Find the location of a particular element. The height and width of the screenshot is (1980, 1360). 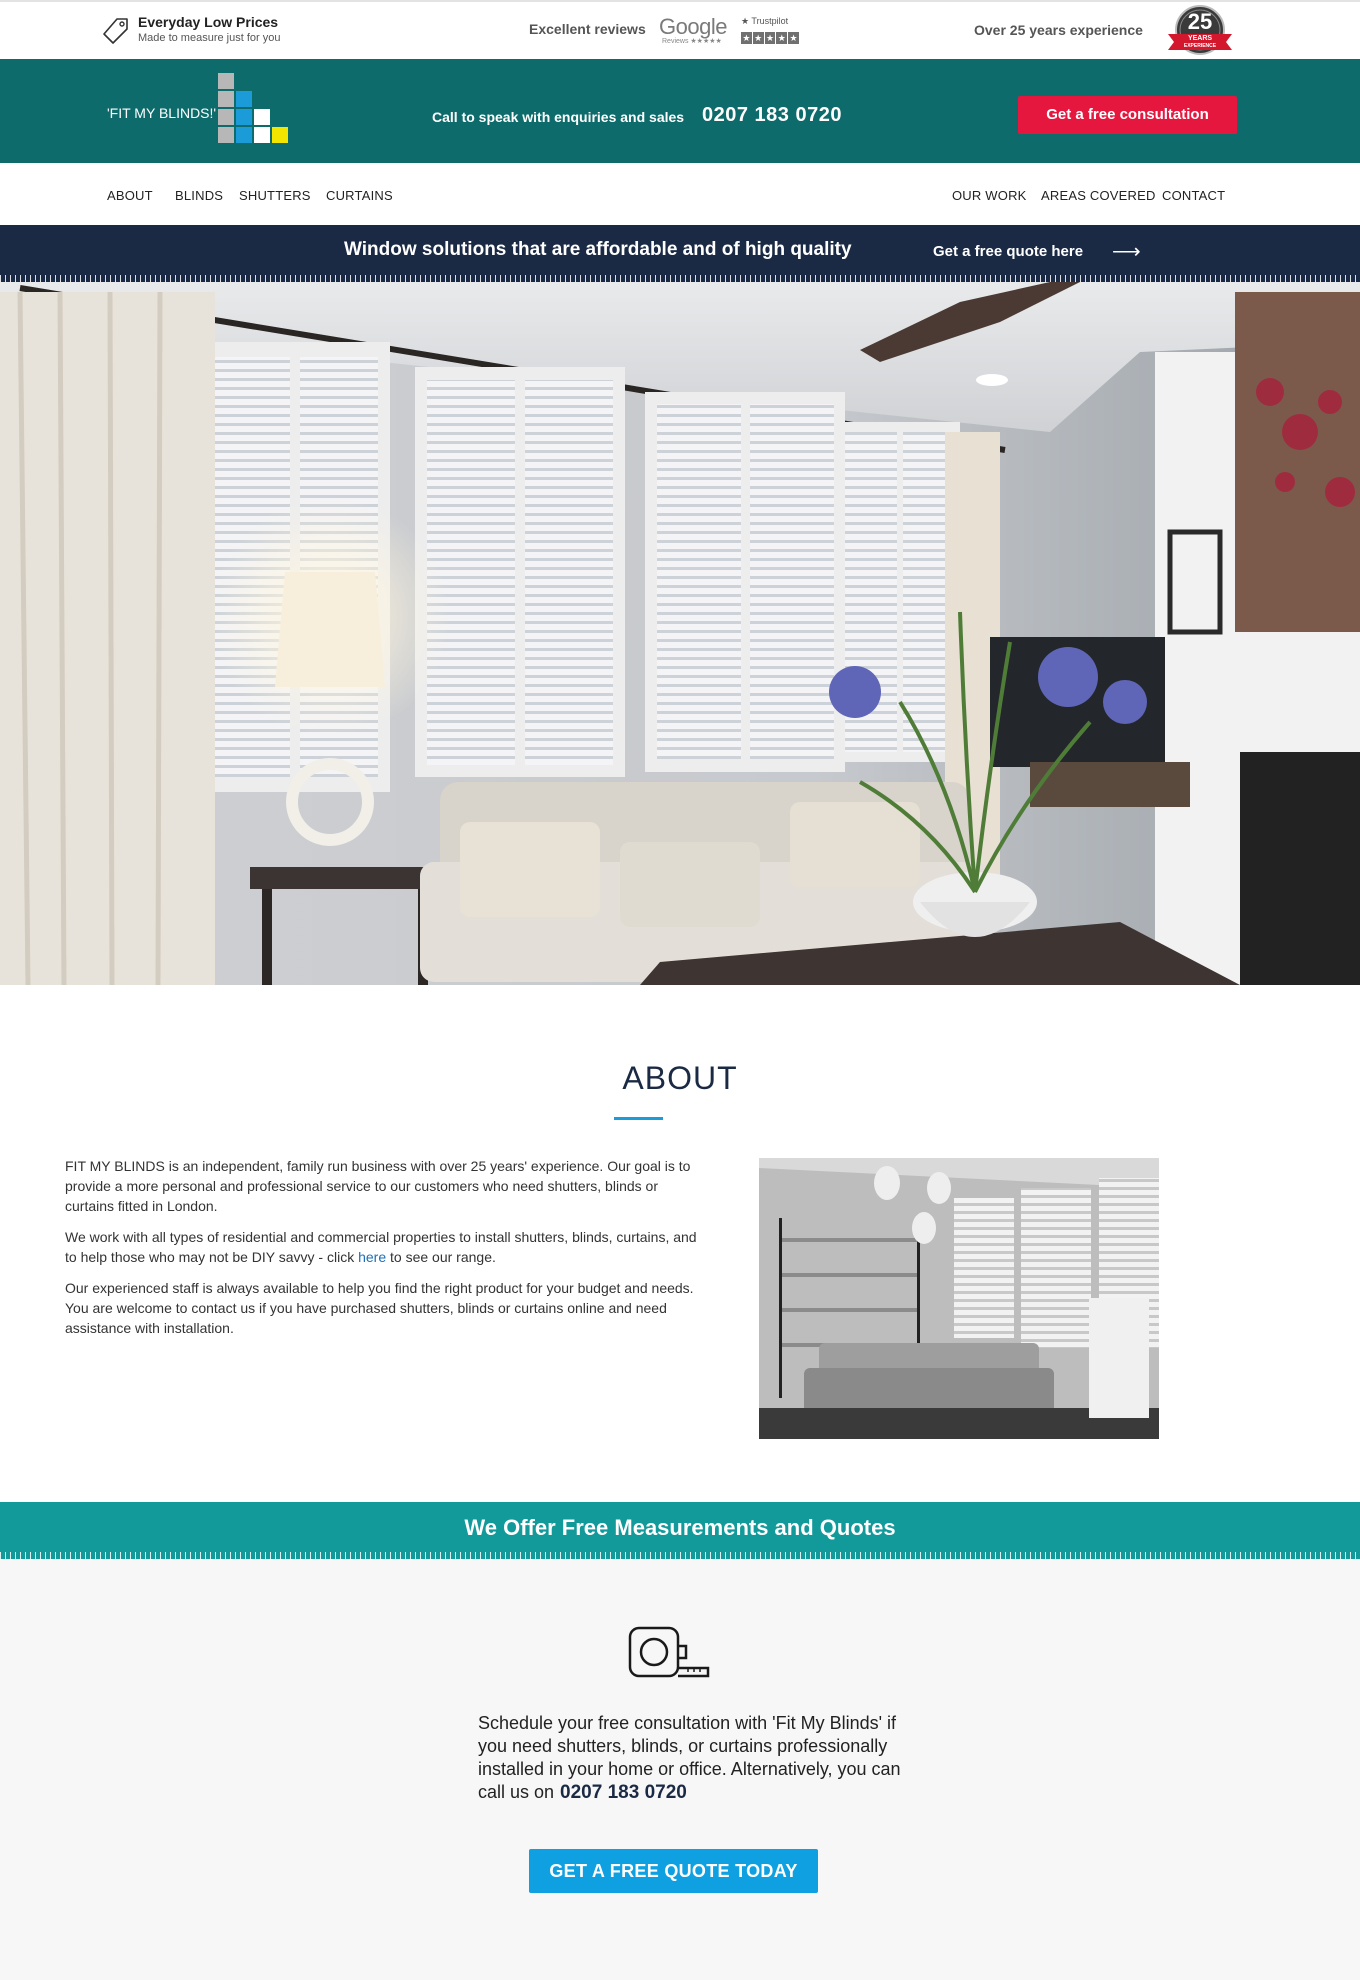

about-heading-underline is located at coordinates (638, 1118).